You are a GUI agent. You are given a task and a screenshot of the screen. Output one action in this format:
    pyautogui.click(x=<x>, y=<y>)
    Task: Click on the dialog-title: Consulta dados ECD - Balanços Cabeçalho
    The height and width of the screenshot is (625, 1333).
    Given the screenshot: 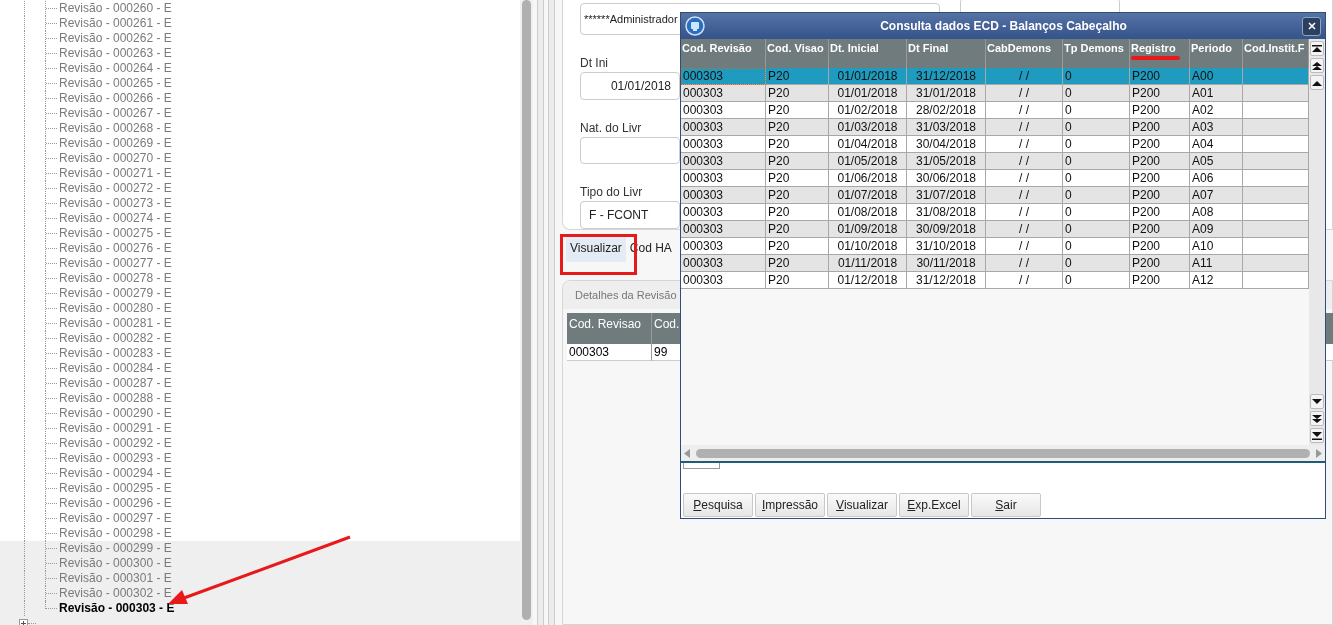 What is the action you would take?
    pyautogui.click(x=1003, y=26)
    